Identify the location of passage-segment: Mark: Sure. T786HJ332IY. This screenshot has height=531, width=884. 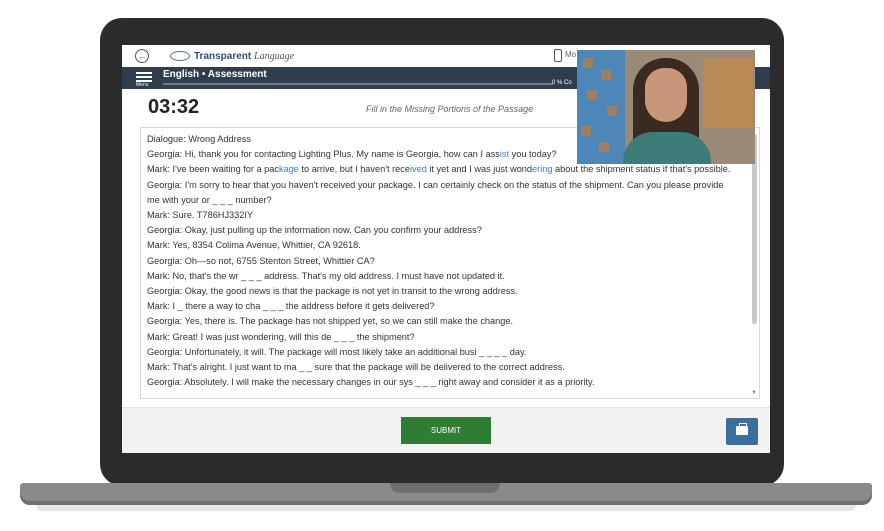
(200, 215).